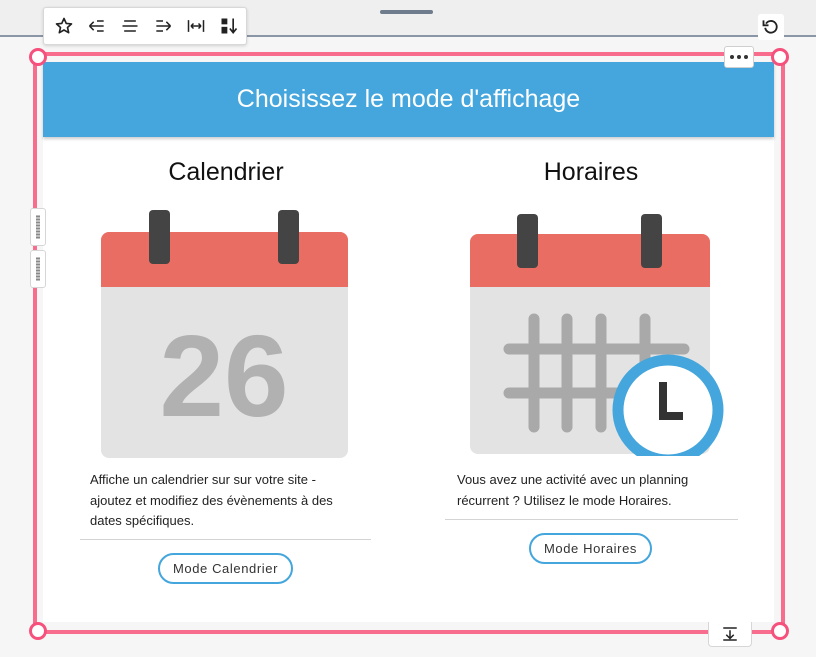 This screenshot has height=657, width=816. What do you see at coordinates (211, 500) in the screenshot?
I see `calendar-description-line: ajoutez et modifiez des évènements à des` at bounding box center [211, 500].